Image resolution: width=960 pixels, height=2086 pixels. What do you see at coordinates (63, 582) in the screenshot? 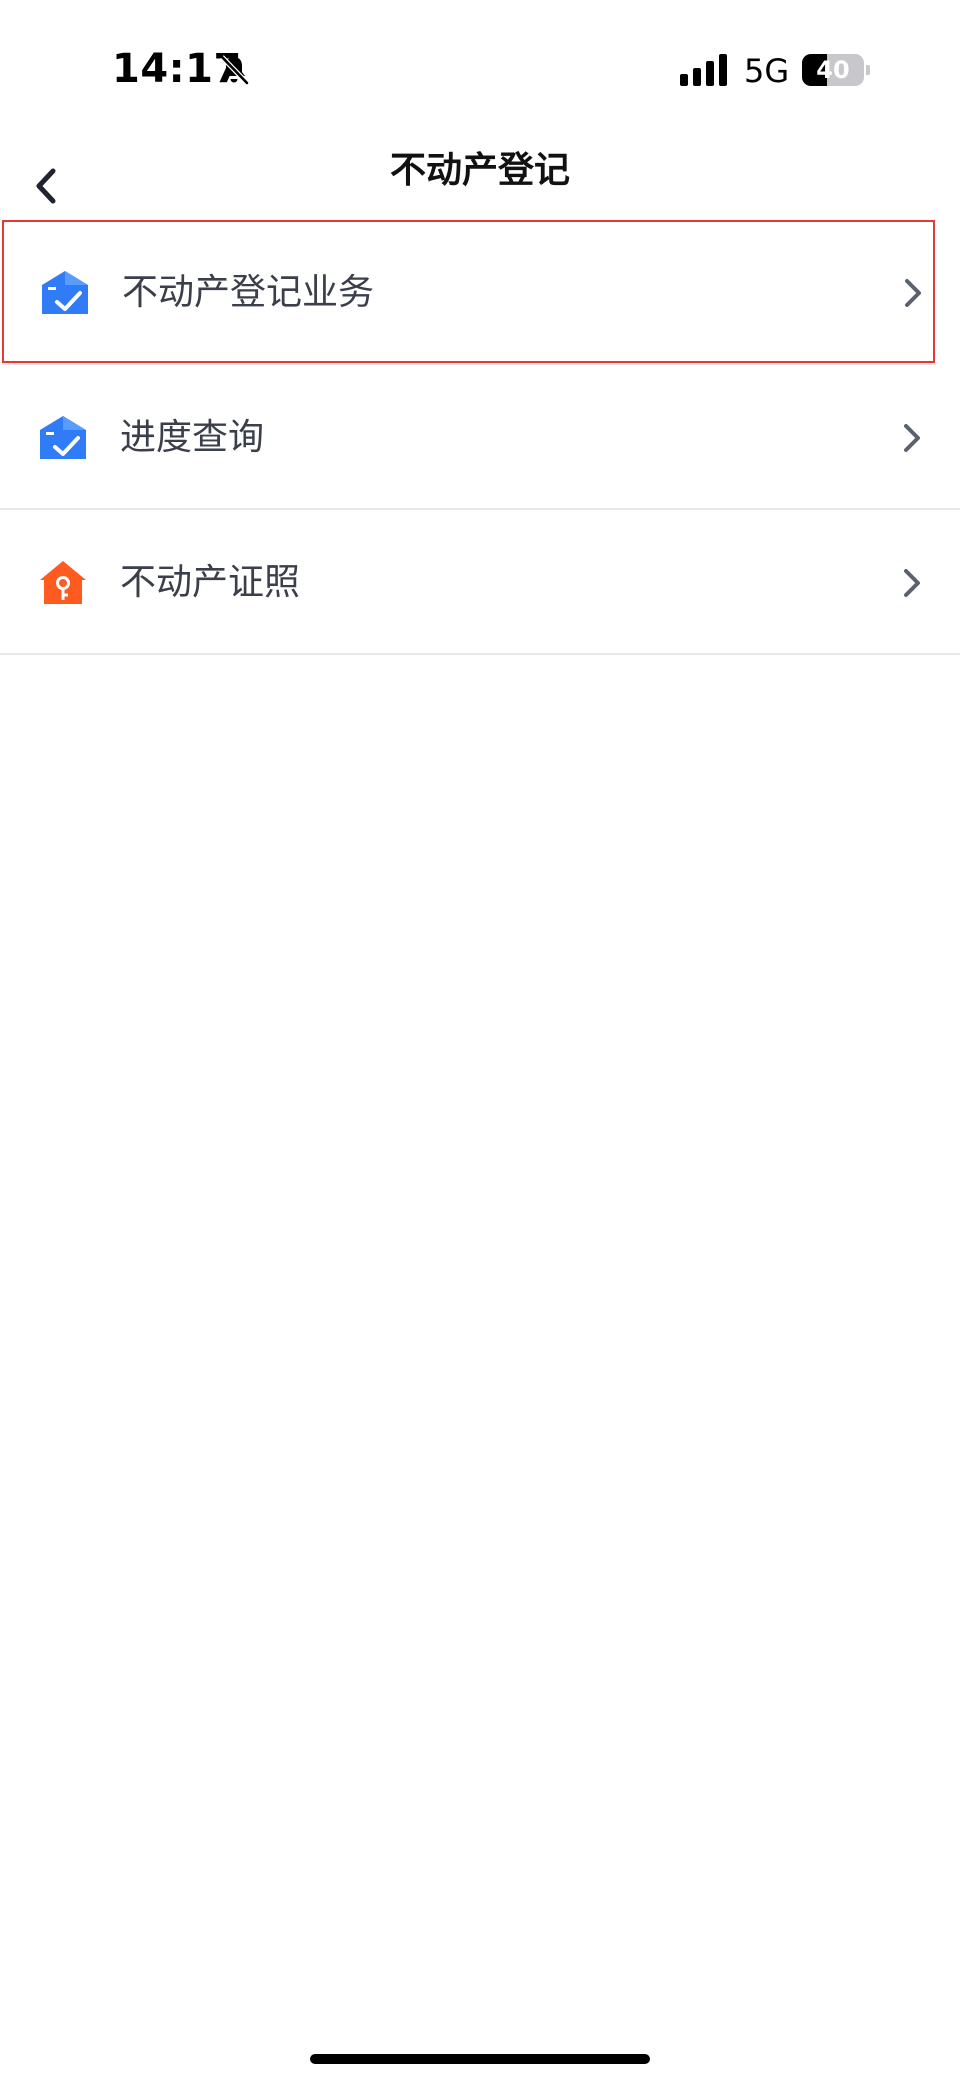
I see `house-key-icon` at bounding box center [63, 582].